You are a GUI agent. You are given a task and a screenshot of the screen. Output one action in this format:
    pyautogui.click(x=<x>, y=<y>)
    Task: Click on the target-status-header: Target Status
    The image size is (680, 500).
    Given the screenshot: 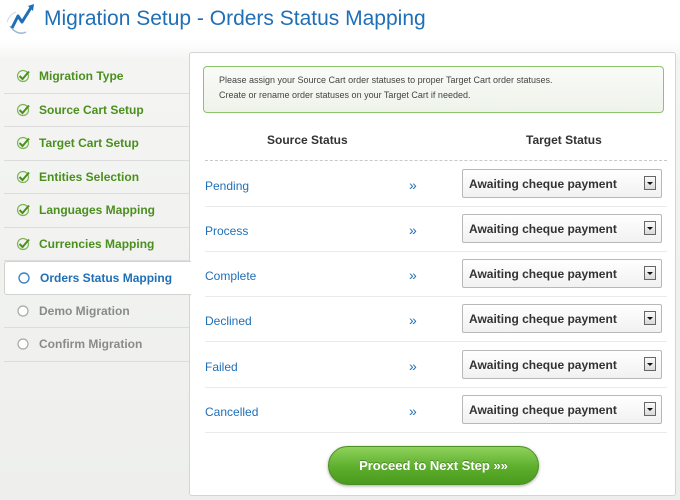 What is the action you would take?
    pyautogui.click(x=564, y=140)
    